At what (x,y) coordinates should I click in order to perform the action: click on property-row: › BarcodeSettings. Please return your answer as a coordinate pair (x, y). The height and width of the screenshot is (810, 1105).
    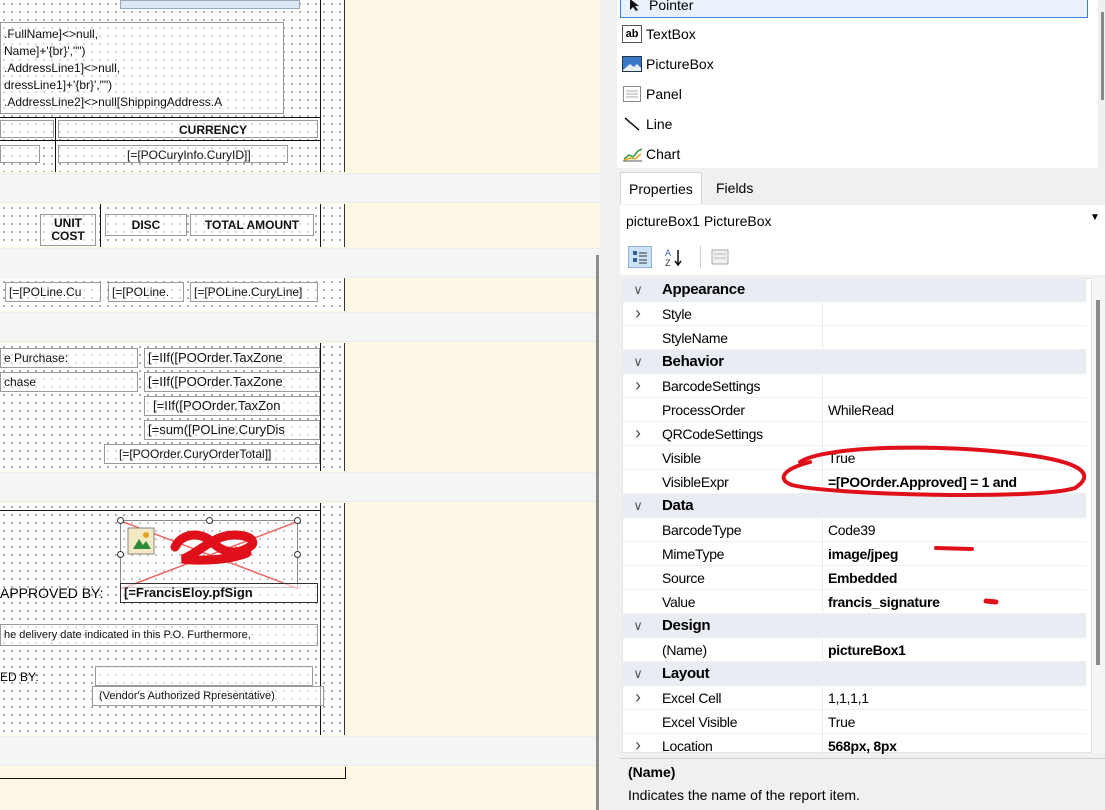
    Looking at the image, I should click on (854, 385).